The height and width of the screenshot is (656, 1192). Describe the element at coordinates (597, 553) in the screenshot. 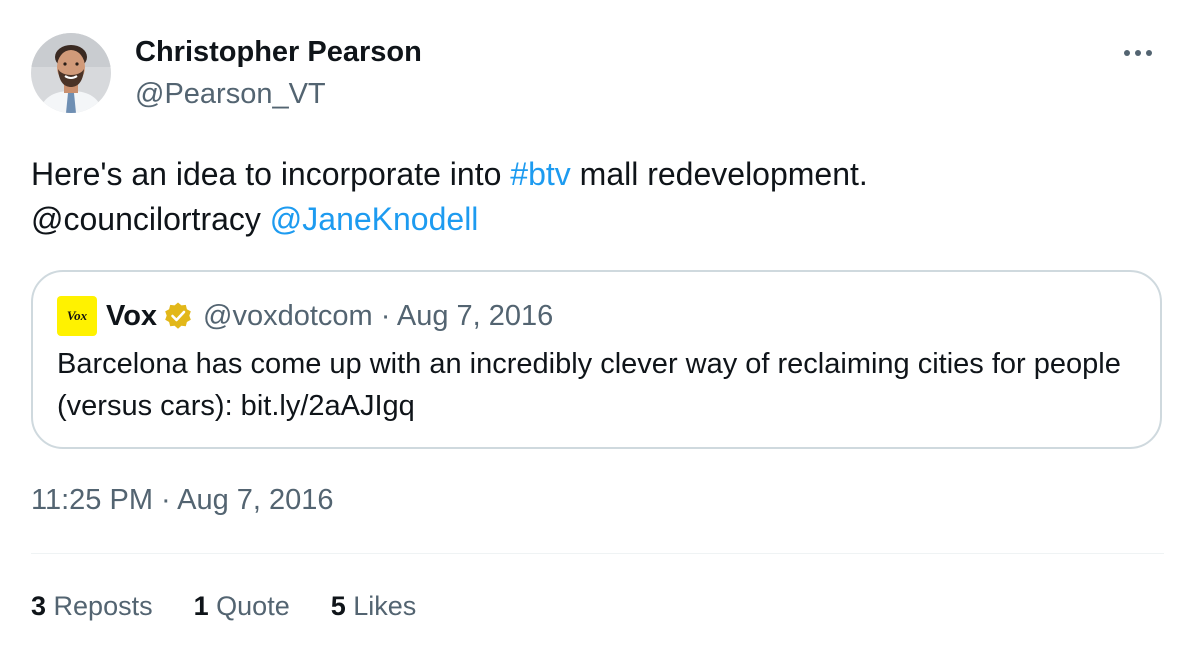

I see `divider` at that location.